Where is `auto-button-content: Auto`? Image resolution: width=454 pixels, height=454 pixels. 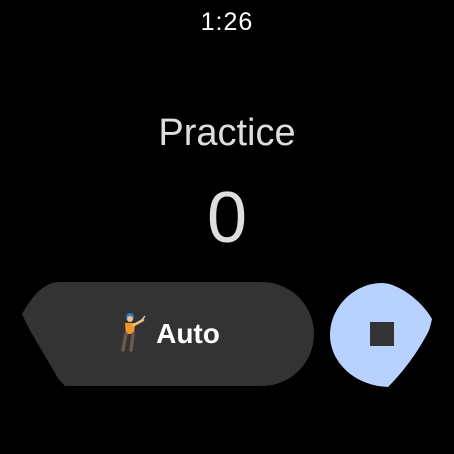 auto-button-content: Auto is located at coordinates (168, 334).